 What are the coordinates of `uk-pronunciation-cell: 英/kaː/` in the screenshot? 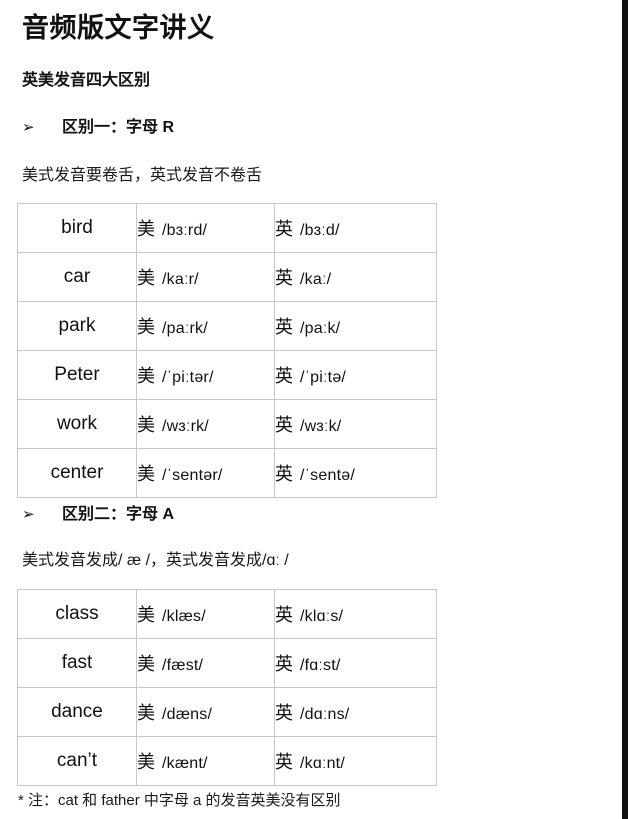 It's located at (355, 277).